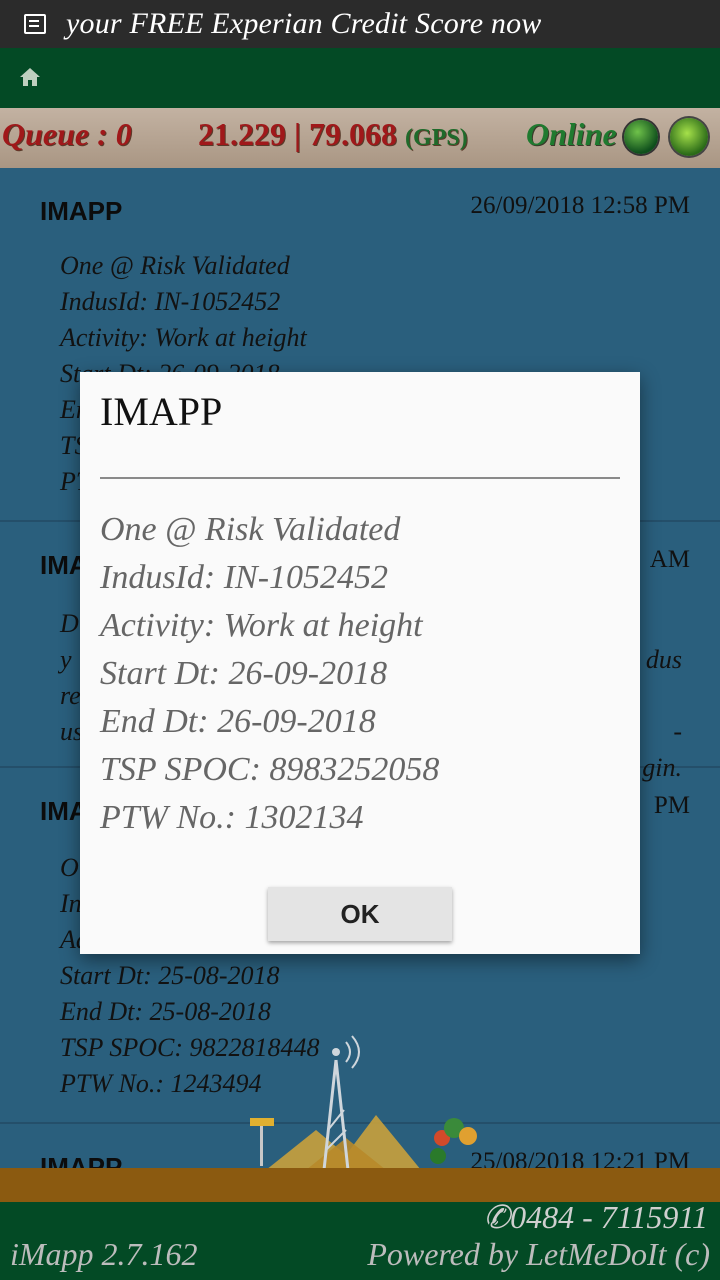 This screenshot has width=720, height=1280. I want to click on ok-button: OK, so click(360, 914).